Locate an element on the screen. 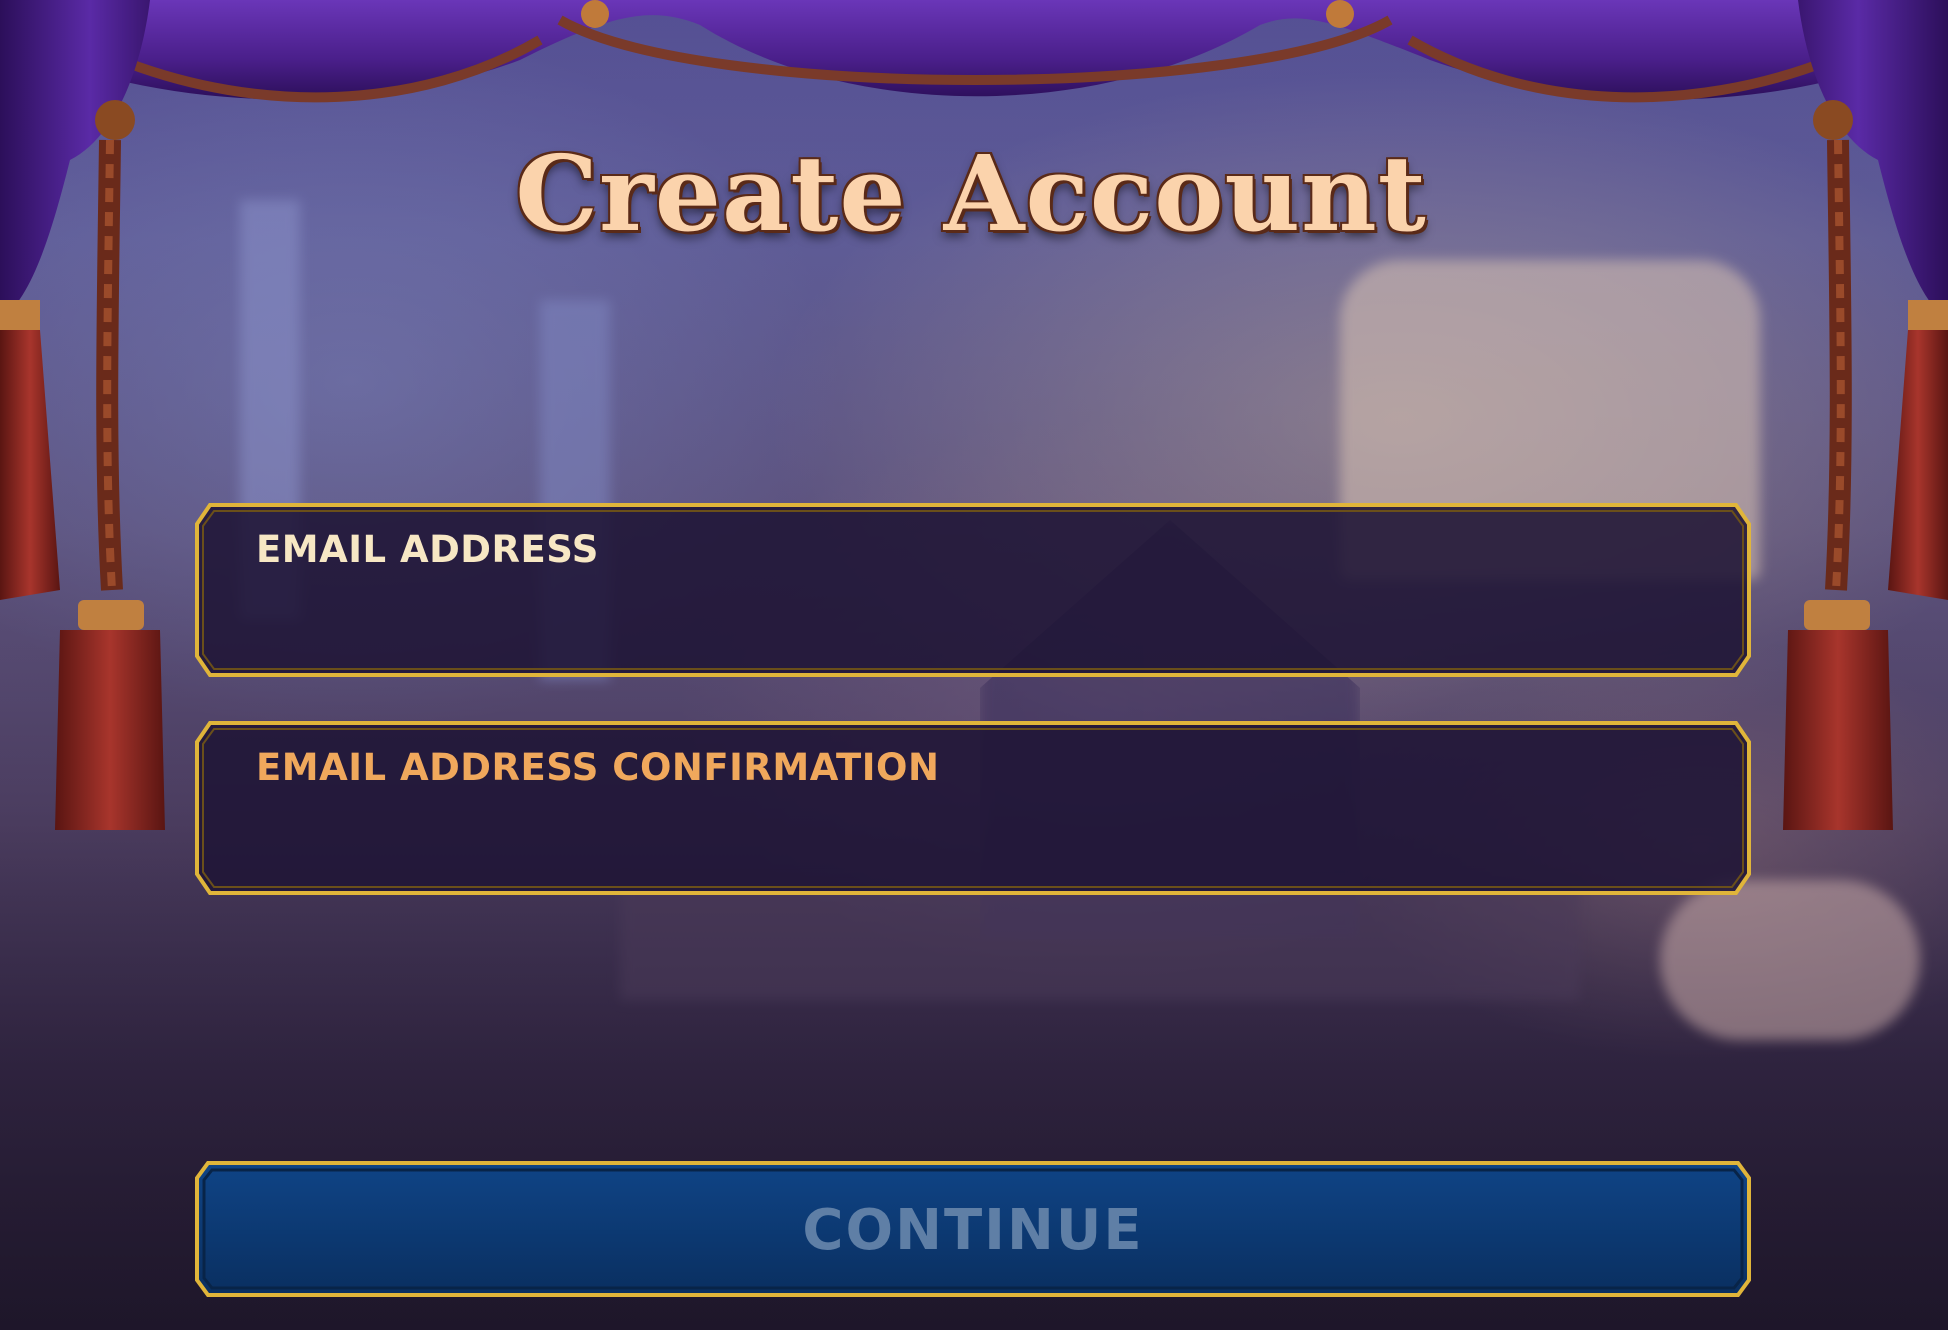  email-confirm-label: EMAIL ADDRESS CONFIRMATION is located at coordinates (598, 767).